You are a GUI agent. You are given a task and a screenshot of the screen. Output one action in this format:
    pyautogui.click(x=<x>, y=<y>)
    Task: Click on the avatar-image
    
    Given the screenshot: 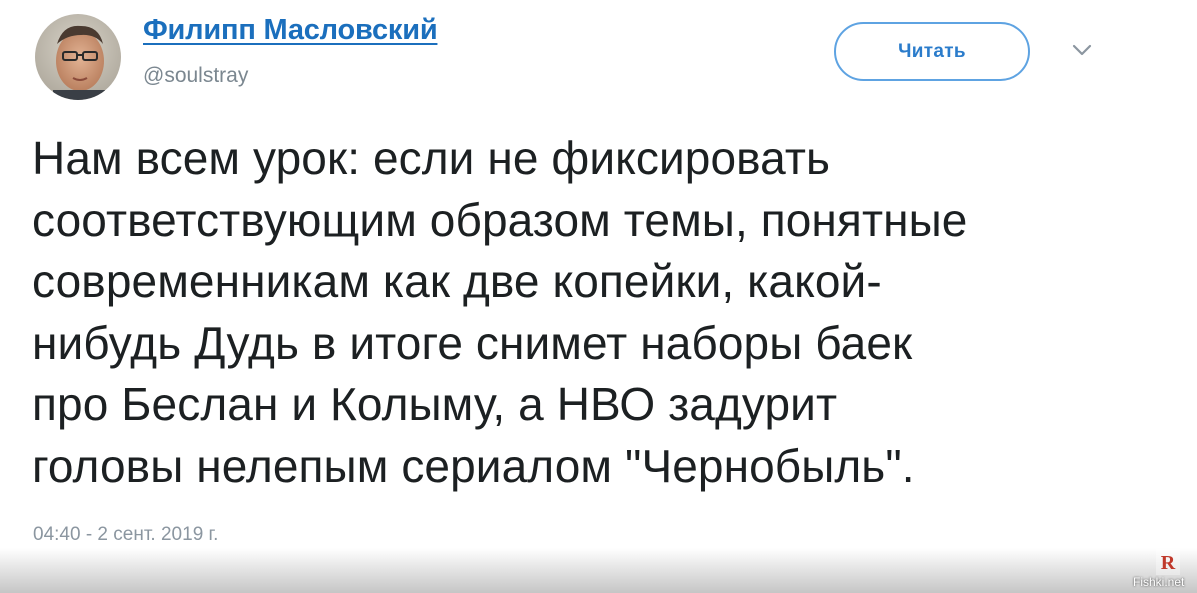 What is the action you would take?
    pyautogui.click(x=78, y=57)
    